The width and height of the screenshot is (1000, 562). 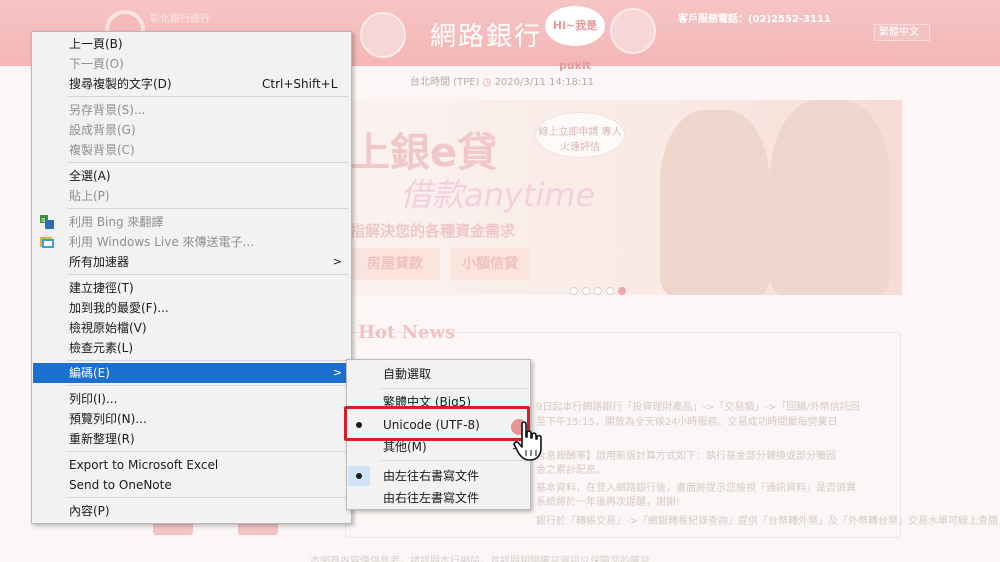 I want to click on menu-item-label: 貼上(P), so click(x=89, y=196).